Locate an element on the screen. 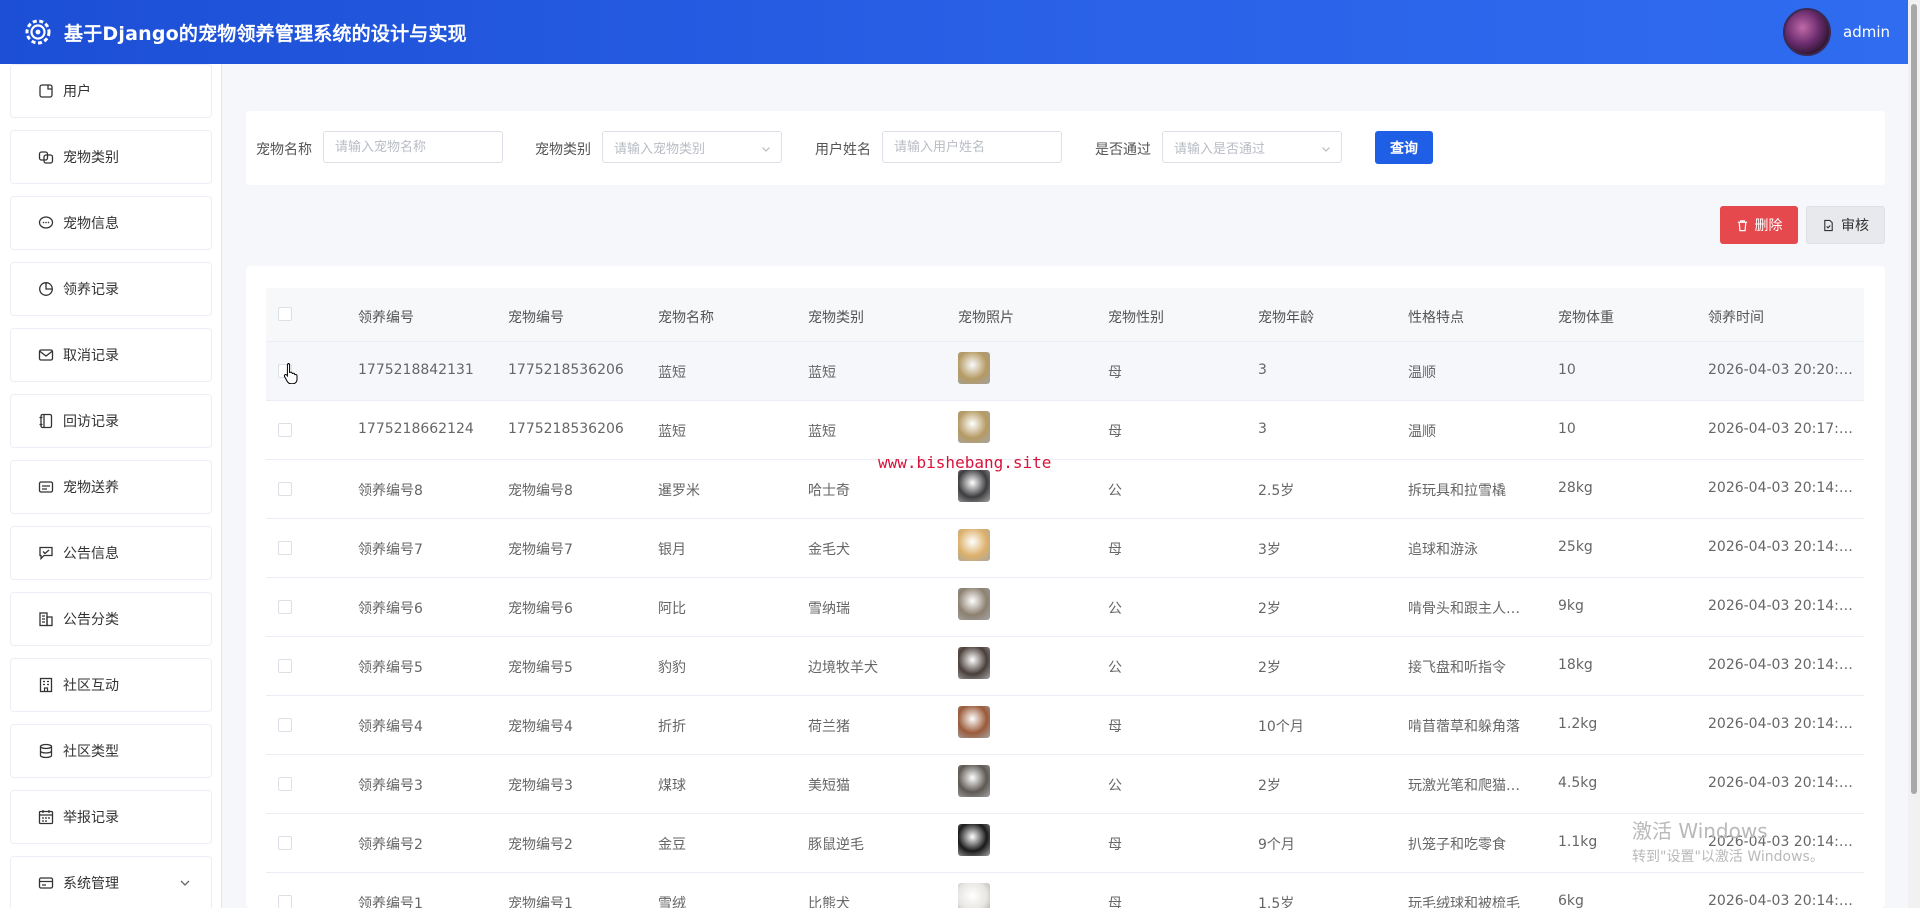 This screenshot has height=908, width=1920. page-scrollbar is located at coordinates (1914, 454).